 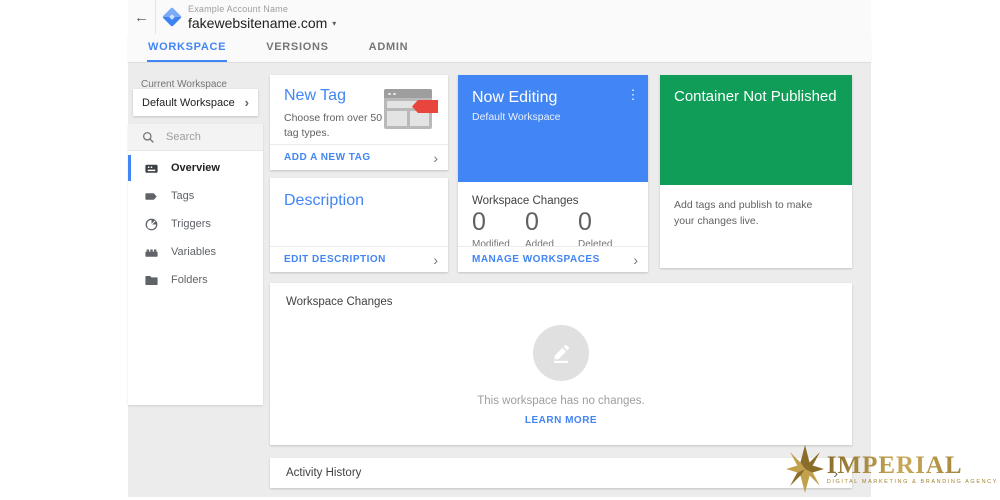 I want to click on workspace-selector-label: Default Workspace, so click(x=188, y=102).